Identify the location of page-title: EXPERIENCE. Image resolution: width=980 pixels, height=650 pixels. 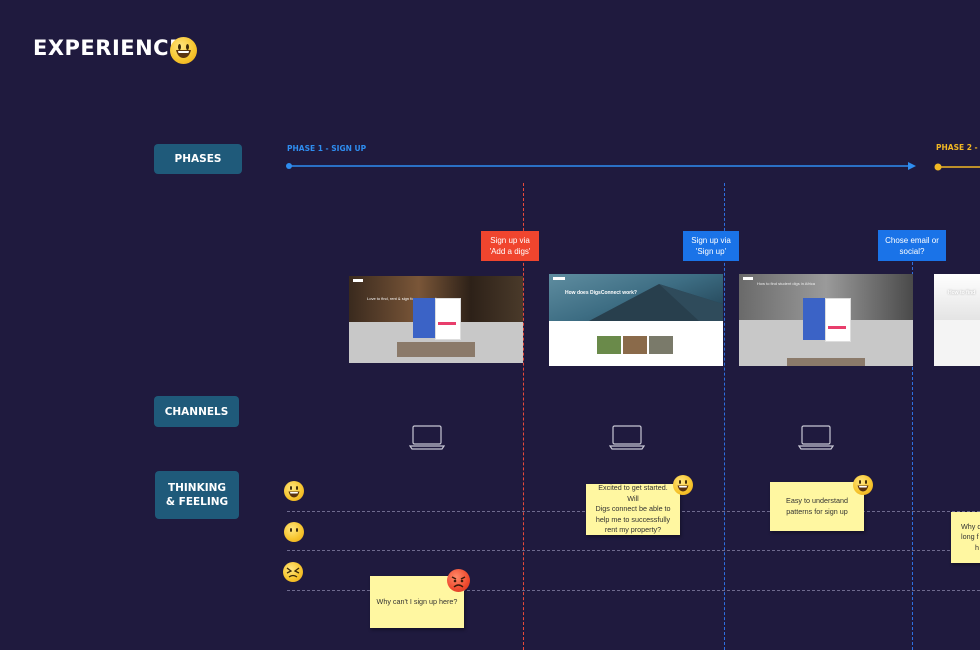
(108, 48).